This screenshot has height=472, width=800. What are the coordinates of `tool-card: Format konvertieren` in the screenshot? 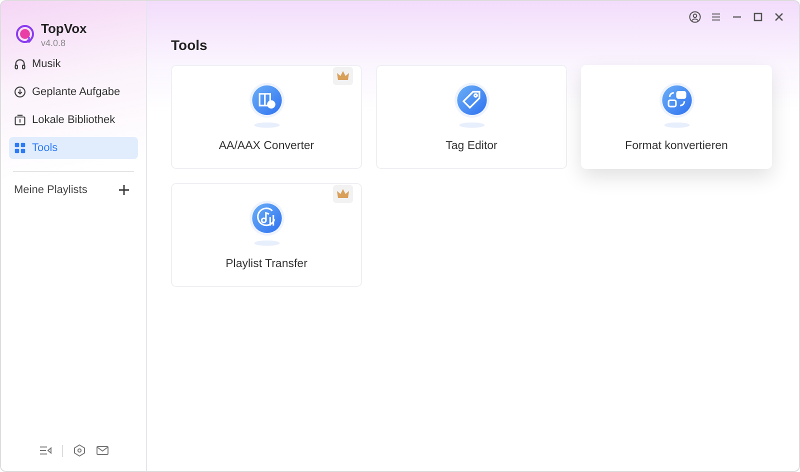 It's located at (676, 117).